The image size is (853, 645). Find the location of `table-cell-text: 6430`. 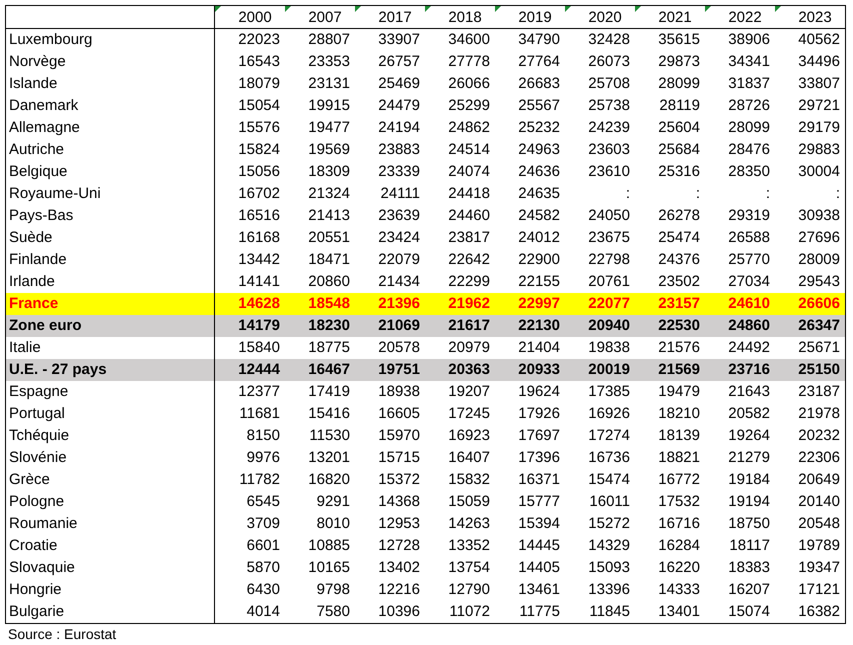

table-cell-text: 6430 is located at coordinates (263, 590).